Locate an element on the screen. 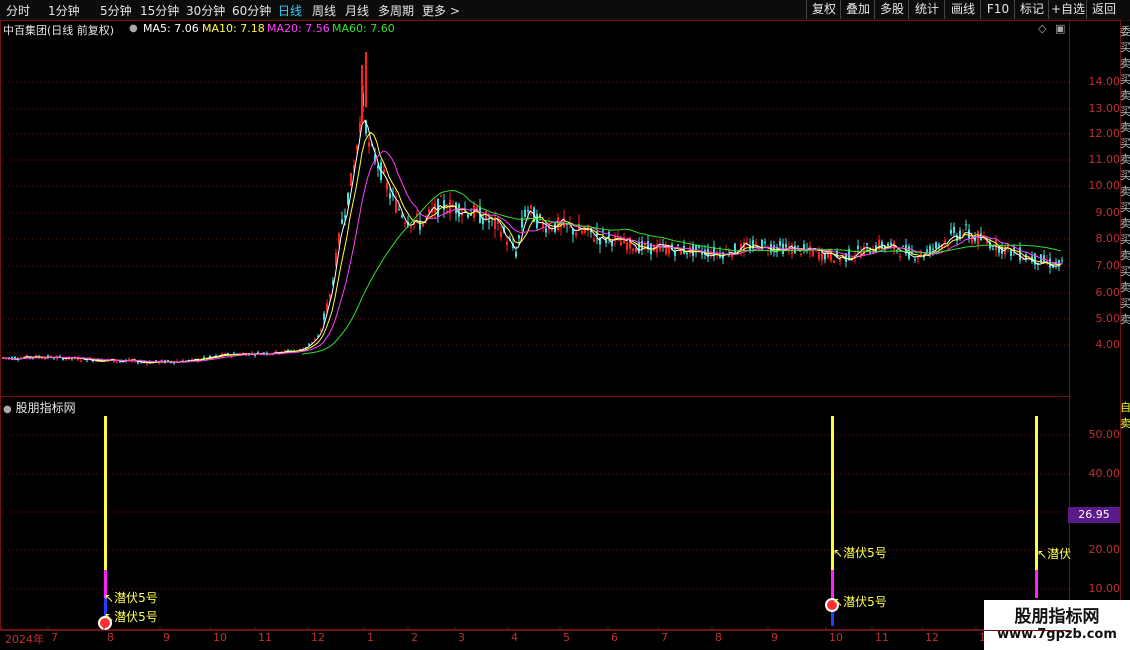  date-tick-label: 6 is located at coordinates (614, 637).